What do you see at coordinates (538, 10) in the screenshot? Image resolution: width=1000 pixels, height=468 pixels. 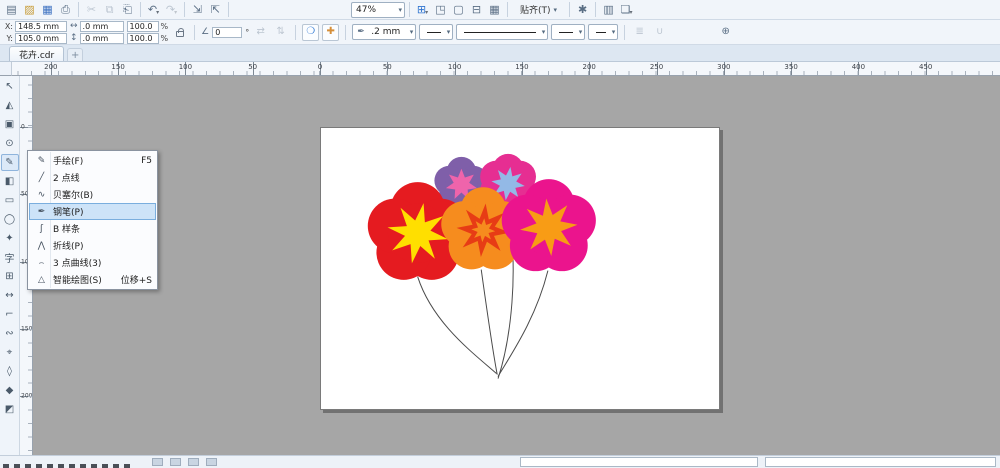 I see `snap-to-menu: 贴齐(T) ▾` at bounding box center [538, 10].